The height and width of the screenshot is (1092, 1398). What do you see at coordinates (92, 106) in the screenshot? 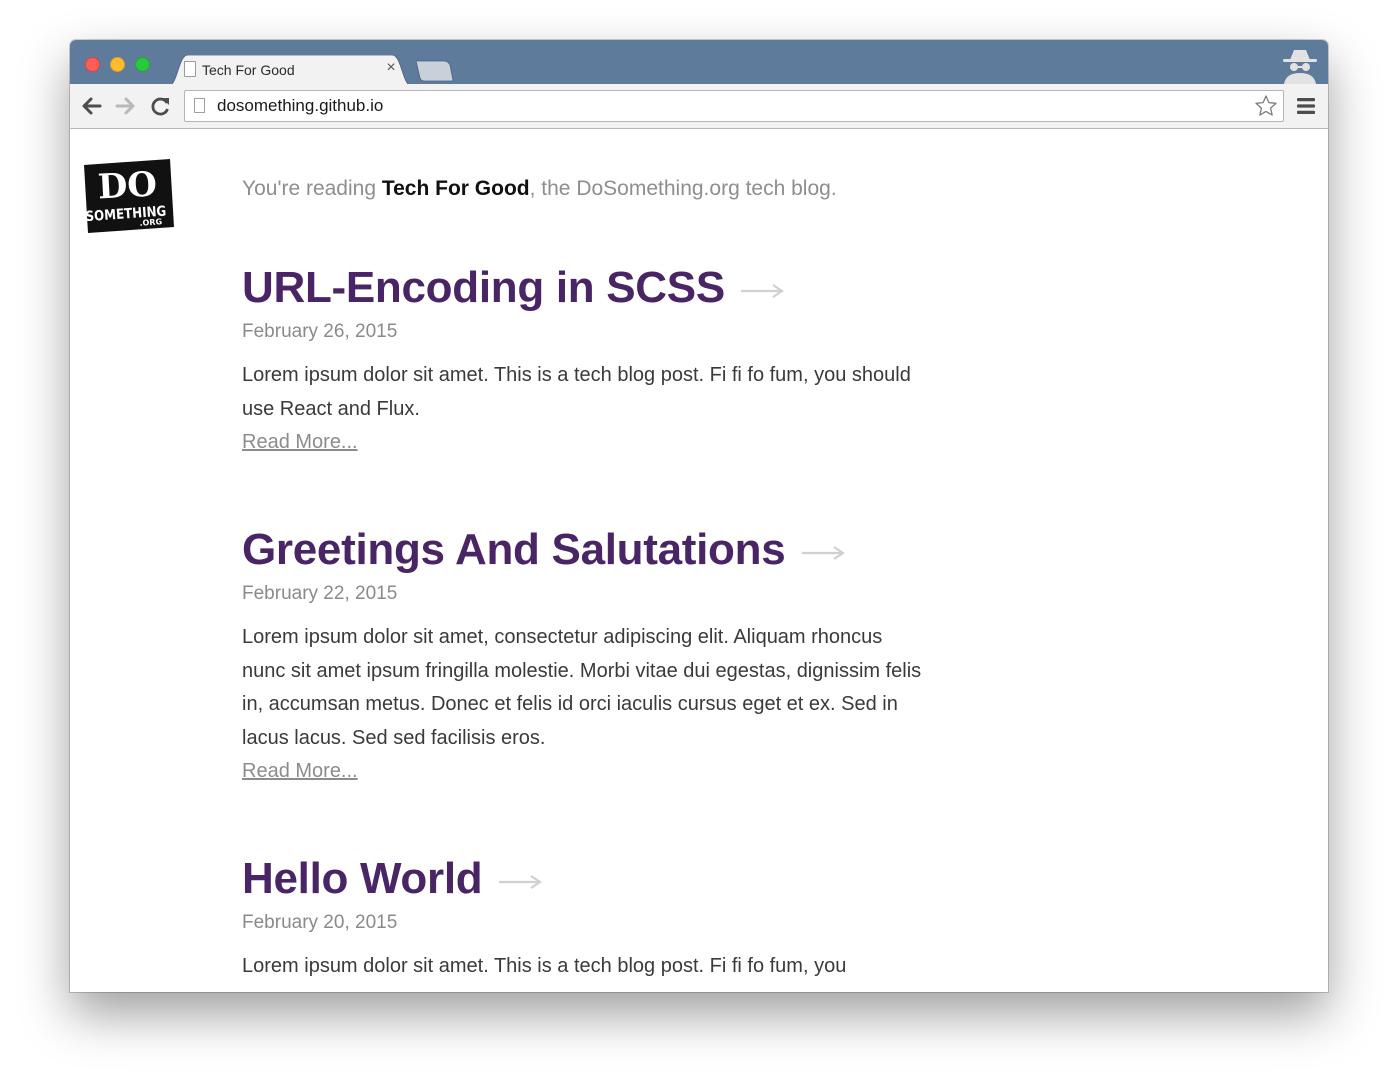
I see `back-arrow-icon` at bounding box center [92, 106].